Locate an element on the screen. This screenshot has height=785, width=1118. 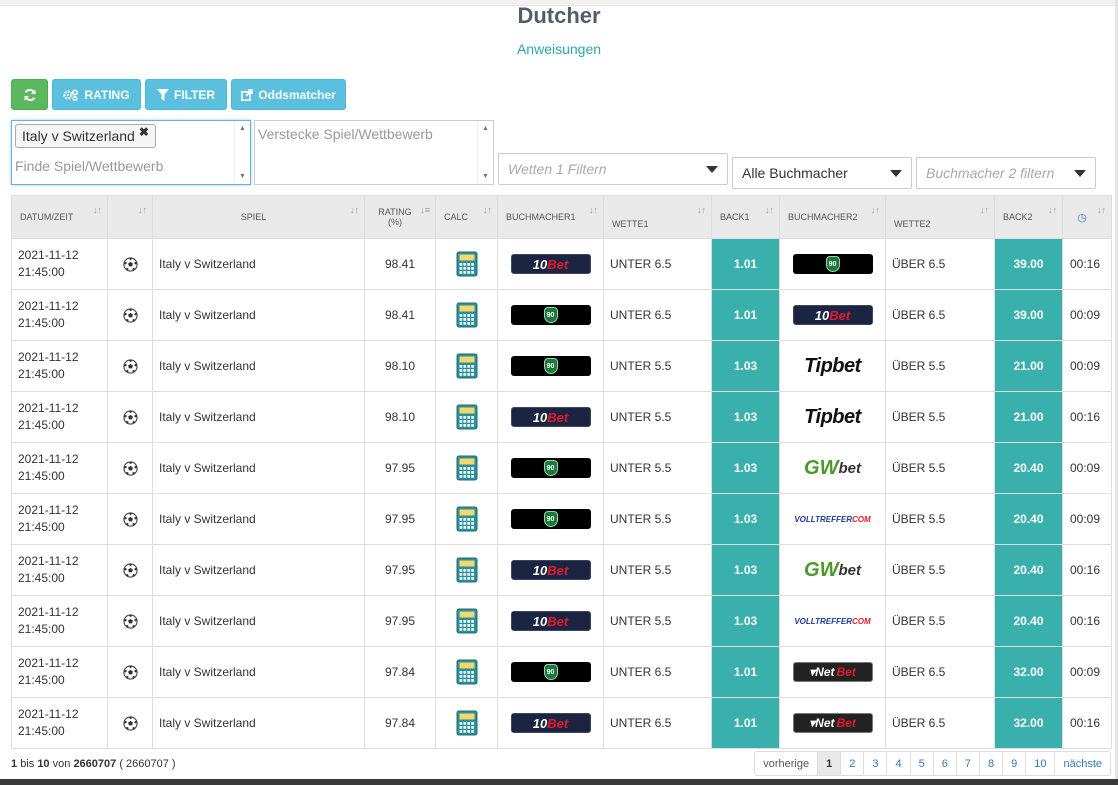
oddsmatcher-button: Oddsmatcher is located at coordinates (288, 94).